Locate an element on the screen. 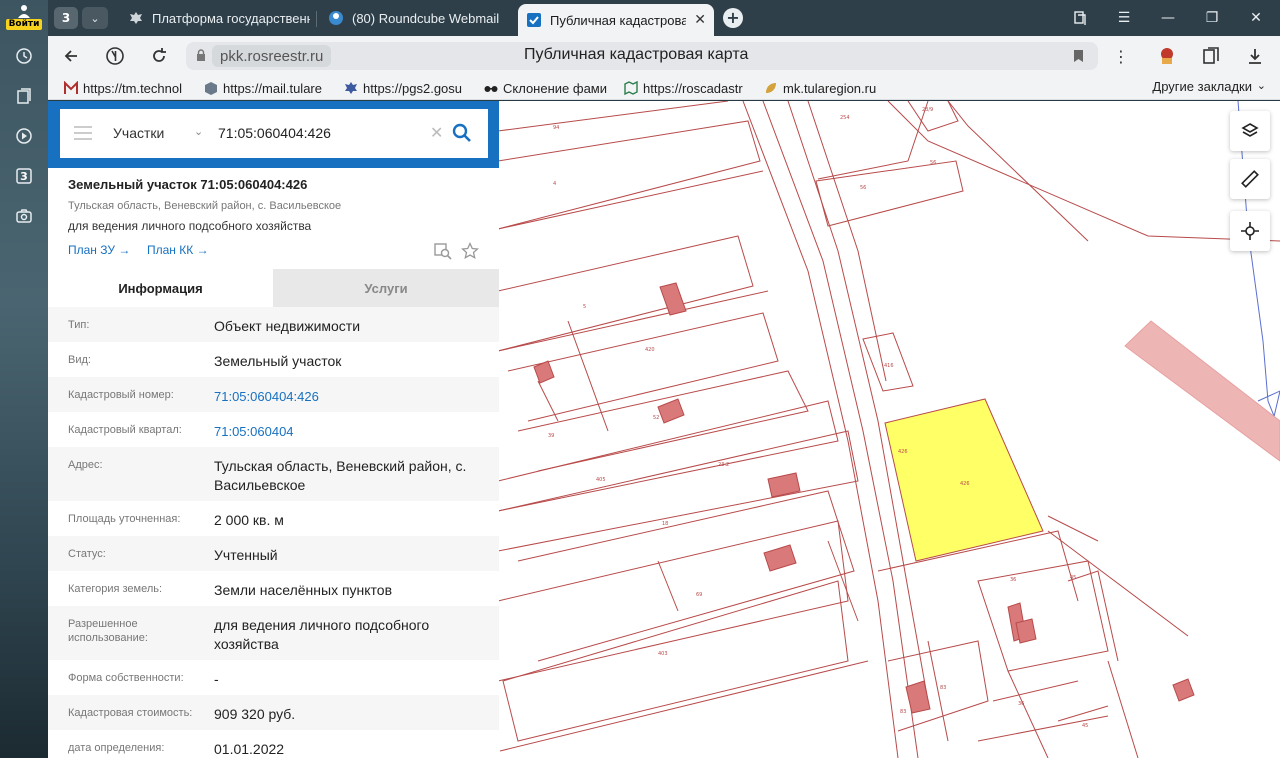 Image resolution: width=1280 pixels, height=758 pixels. bookmark-item: Склонение фами is located at coordinates (547, 88).